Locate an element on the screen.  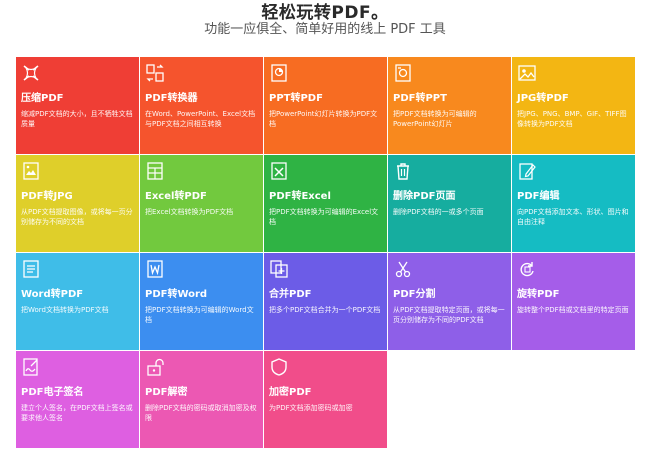
tool-description: 把PDF文档转换为可编辑的PowerPoint幻灯片 is located at coordinates (435, 119).